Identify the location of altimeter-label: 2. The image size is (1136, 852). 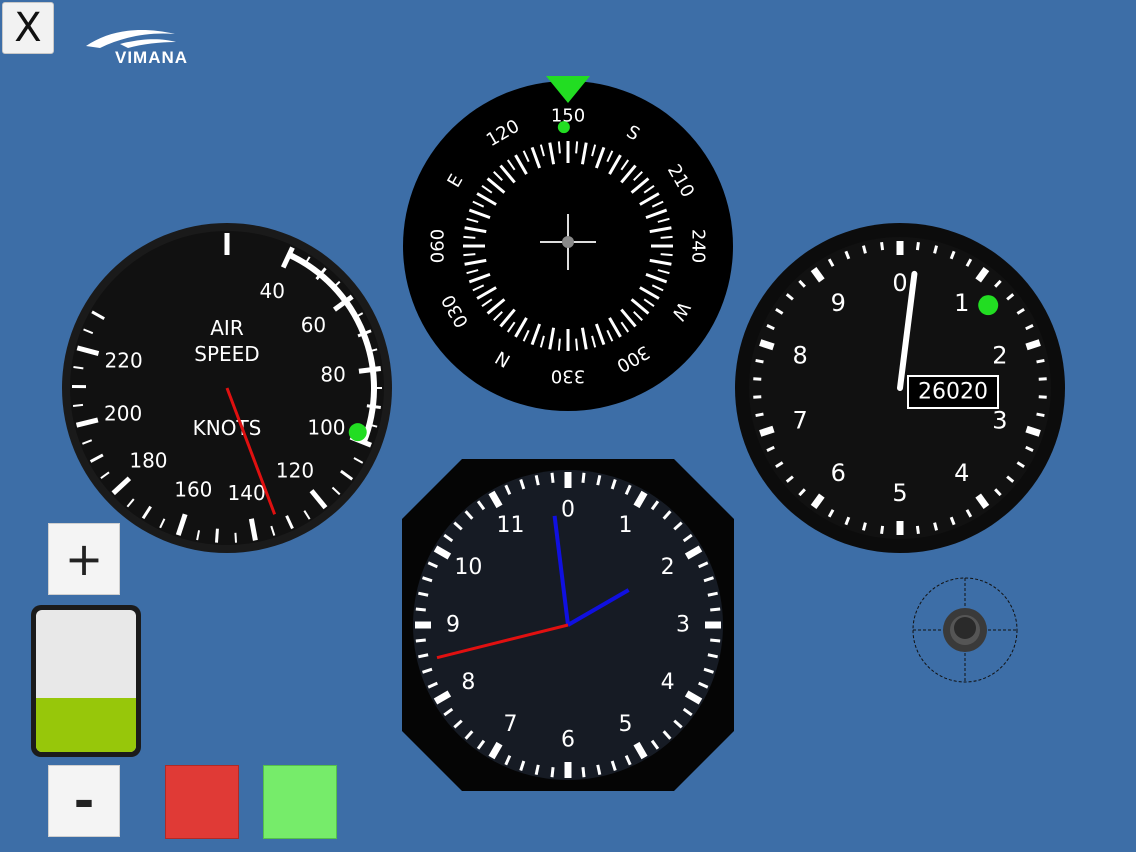
(999, 356).